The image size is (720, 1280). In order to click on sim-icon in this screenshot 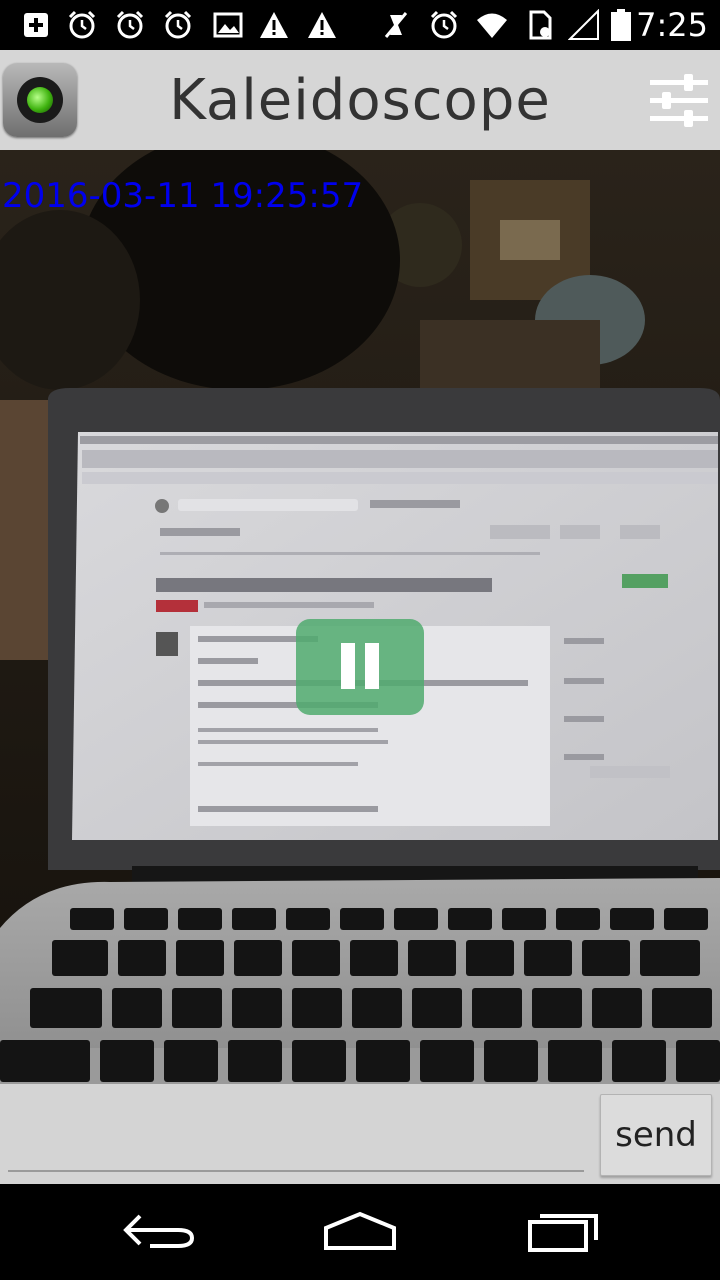, I will do `click(540, 25)`.